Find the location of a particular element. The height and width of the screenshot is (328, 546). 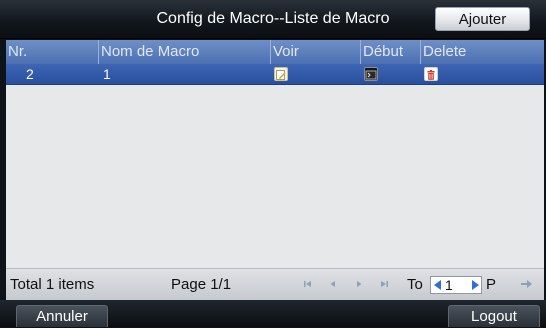

total-items: Total 1 items is located at coordinates (52, 284).